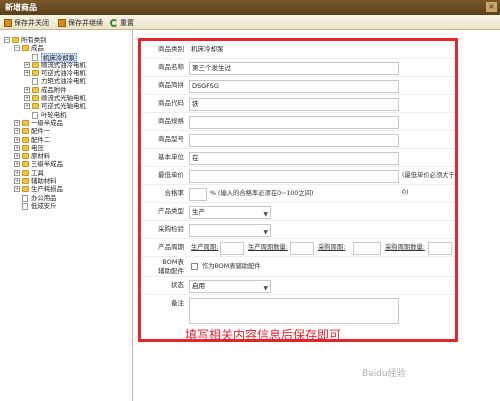  What do you see at coordinates (66, 181) in the screenshot?
I see `tree-node: + 辅助材料` at bounding box center [66, 181].